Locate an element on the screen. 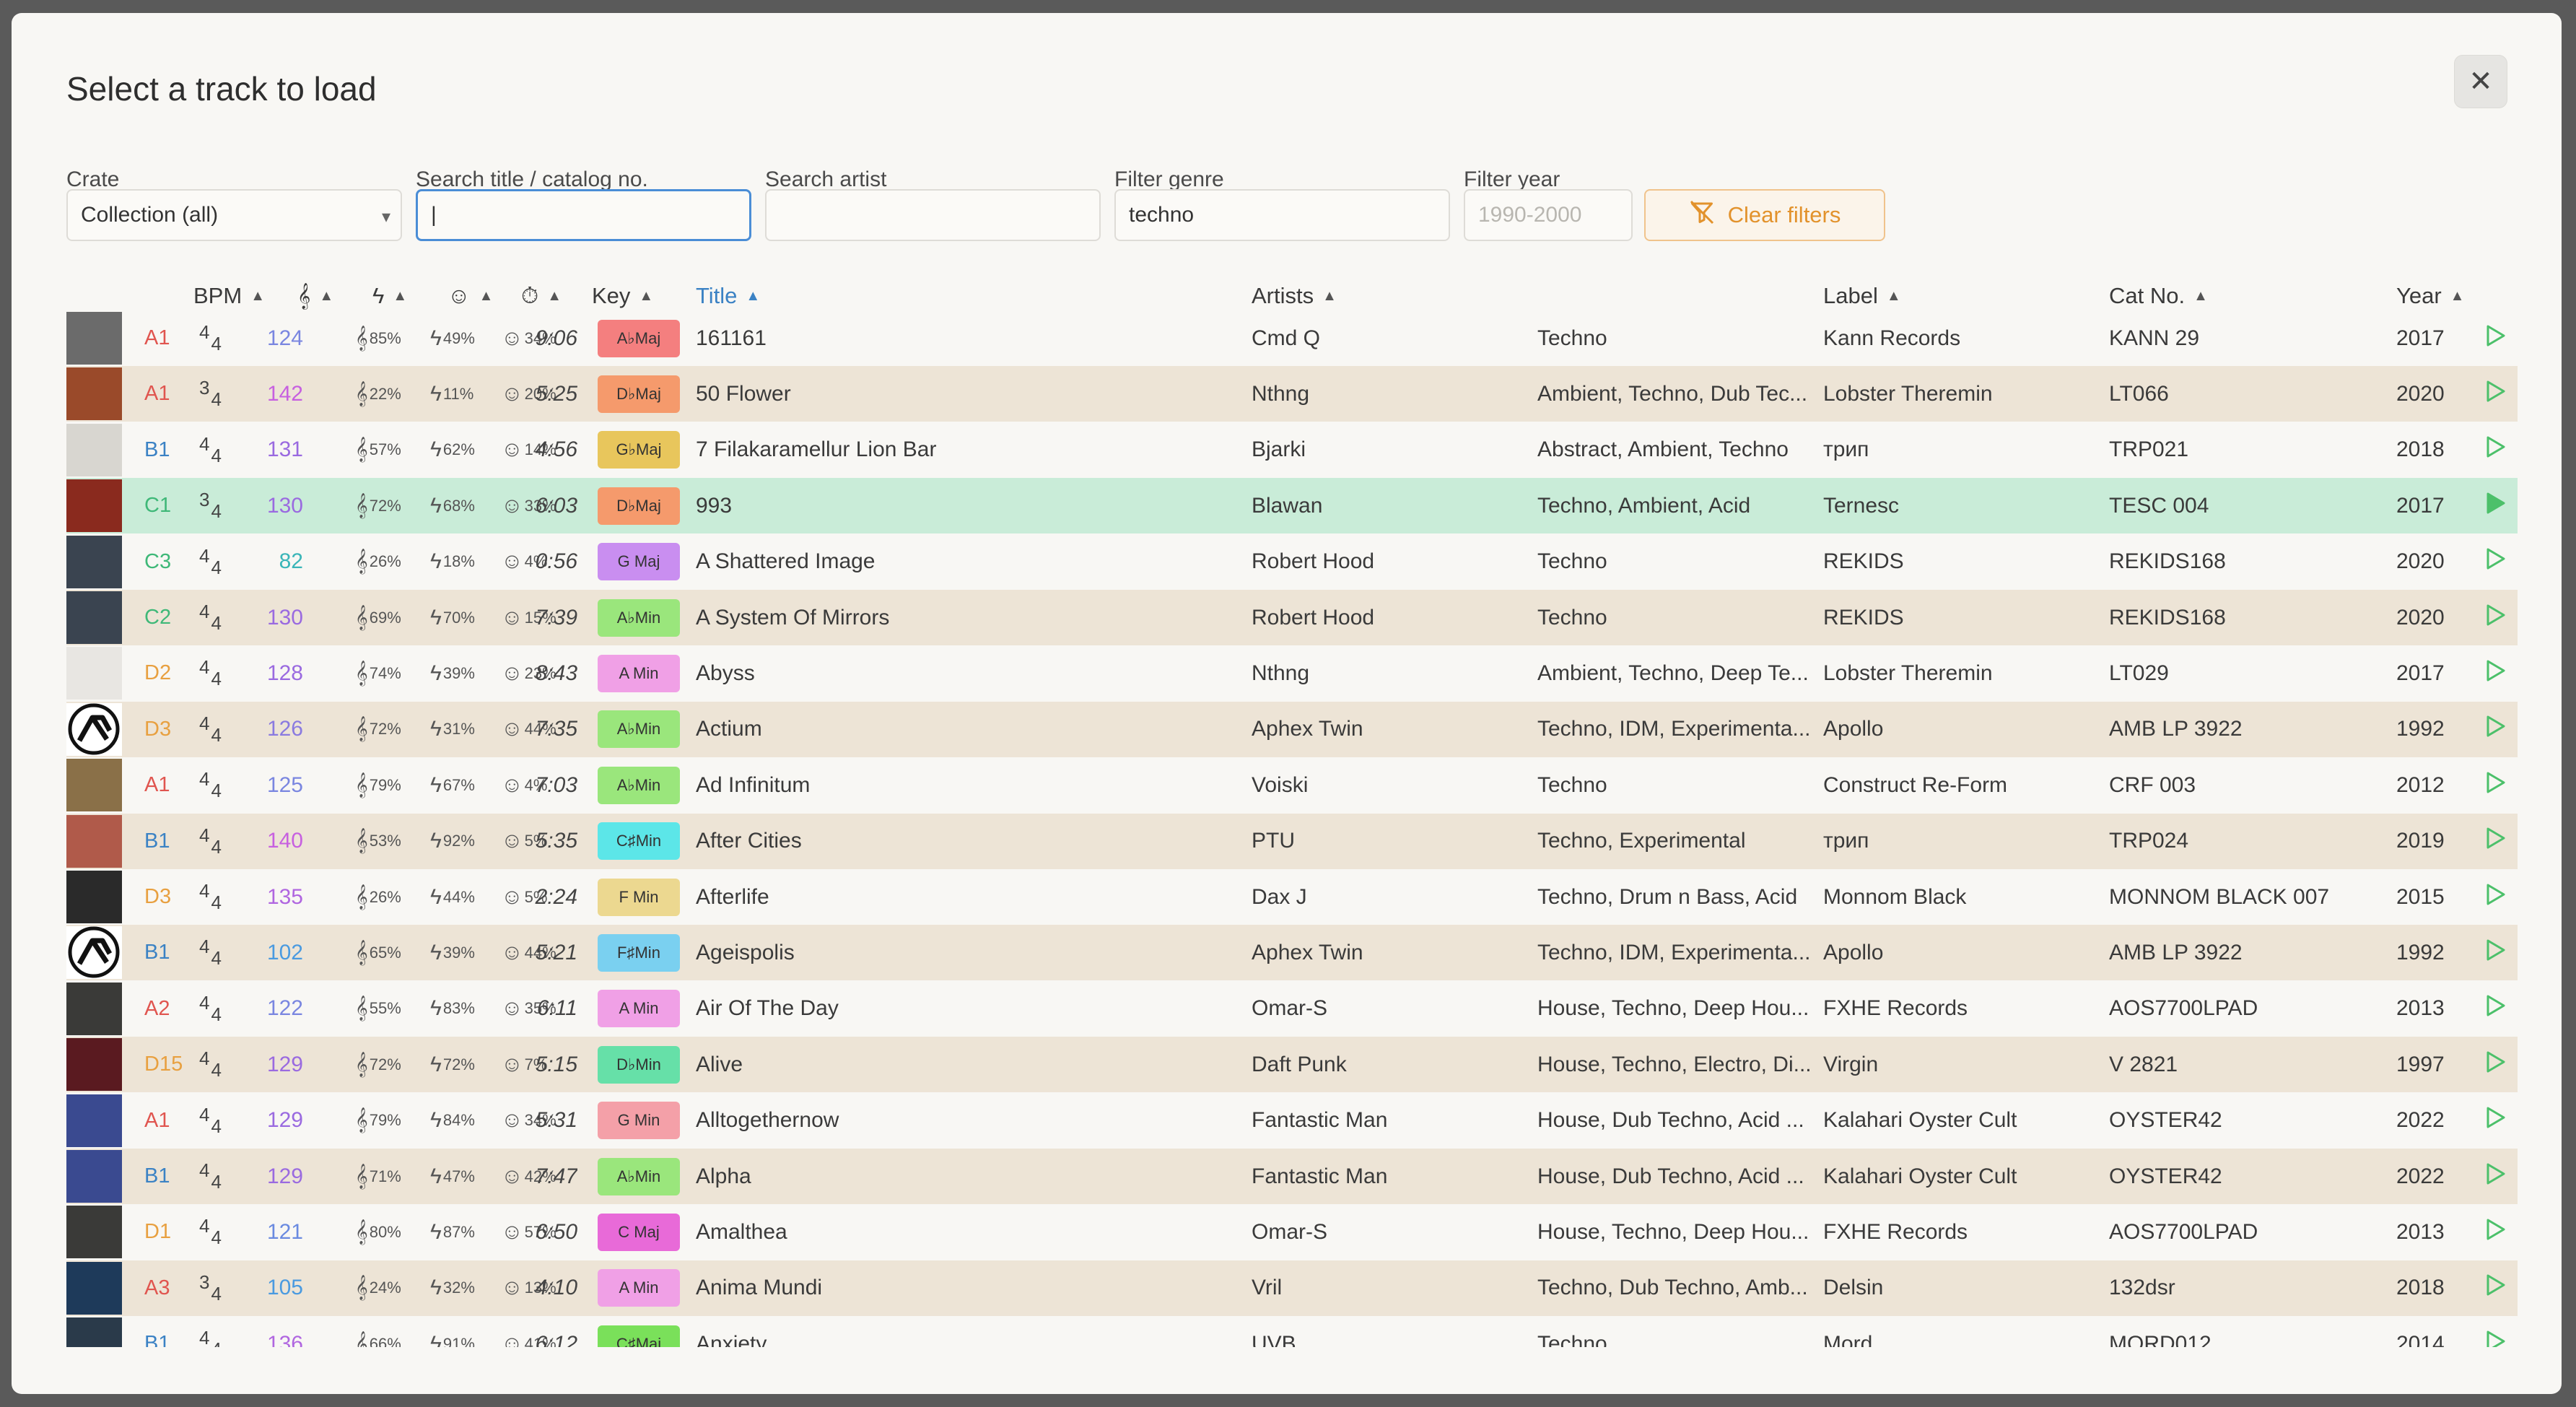  track-duration: 5:15 is located at coordinates (556, 1064).